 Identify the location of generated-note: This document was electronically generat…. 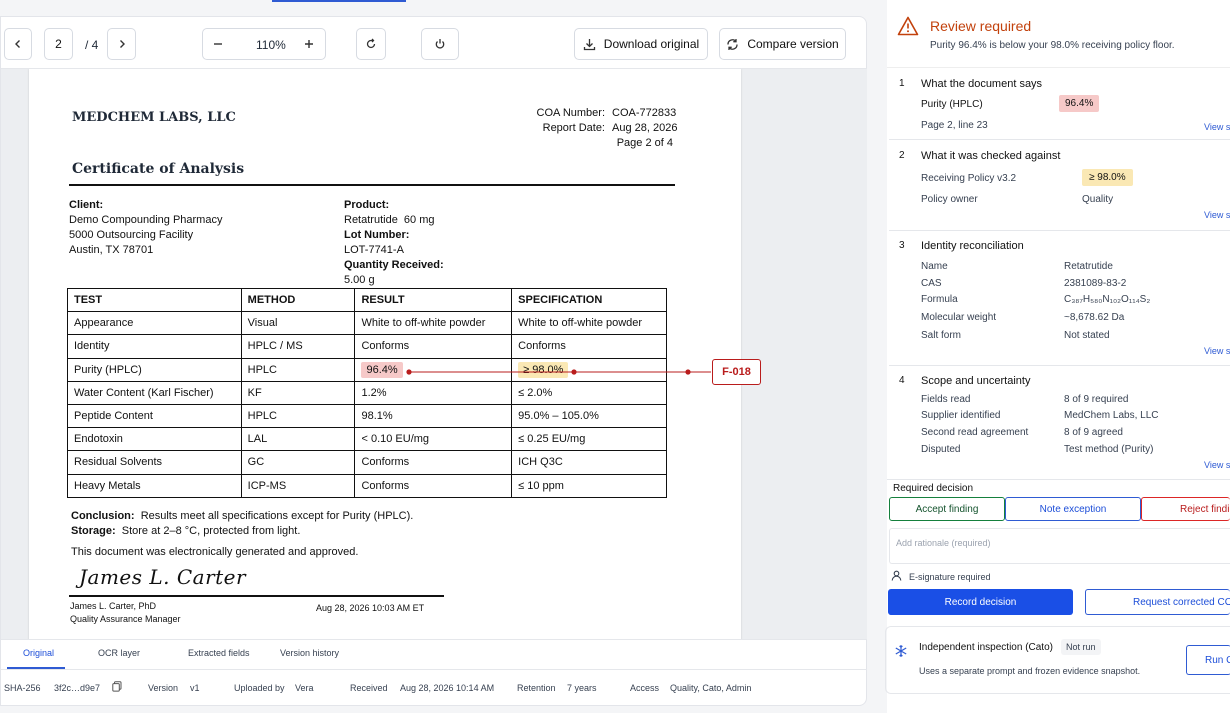
(215, 552).